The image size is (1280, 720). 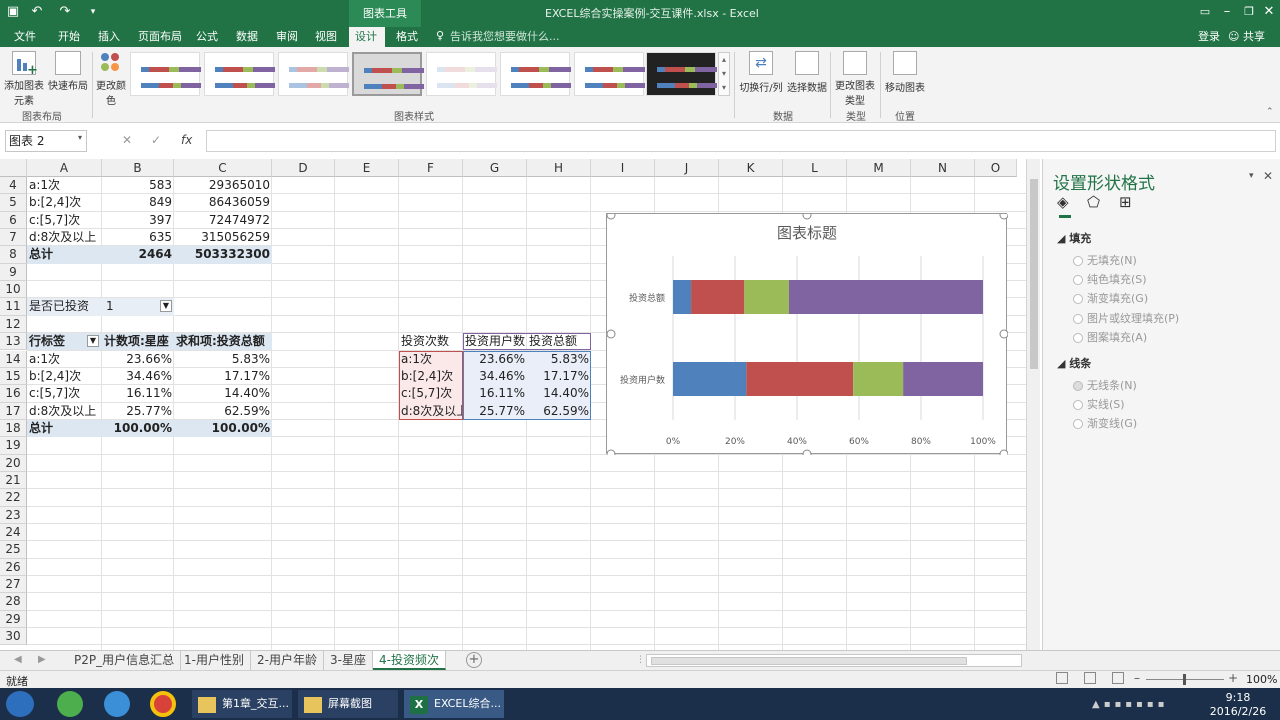 I want to click on fill-line-icon: ◈, so click(x=1067, y=202).